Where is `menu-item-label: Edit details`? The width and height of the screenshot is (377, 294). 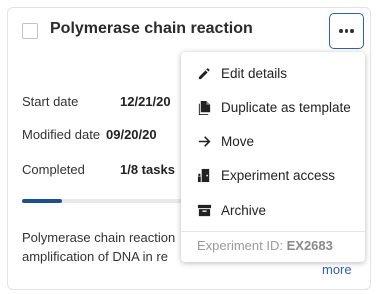
menu-item-label: Edit details is located at coordinates (254, 73).